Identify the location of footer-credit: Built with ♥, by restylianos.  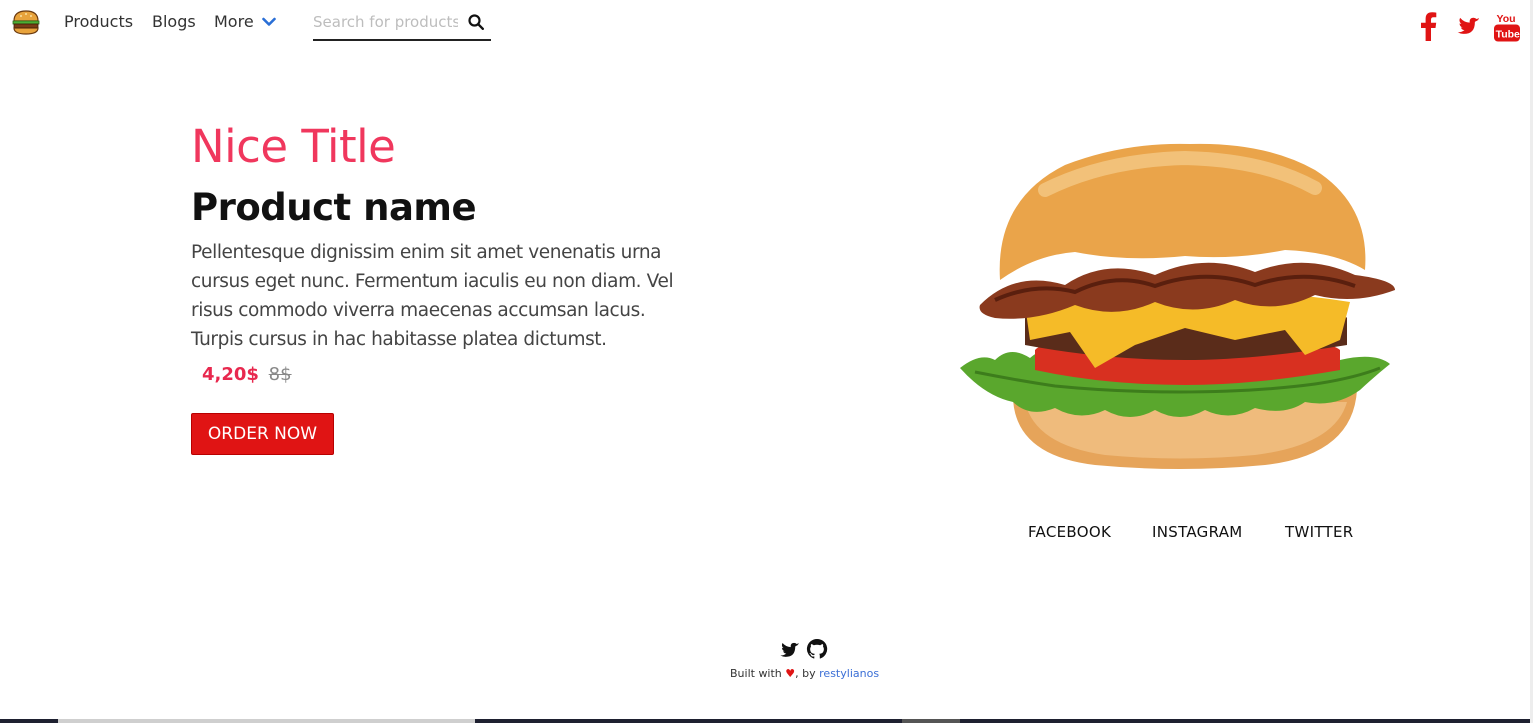
(804, 673).